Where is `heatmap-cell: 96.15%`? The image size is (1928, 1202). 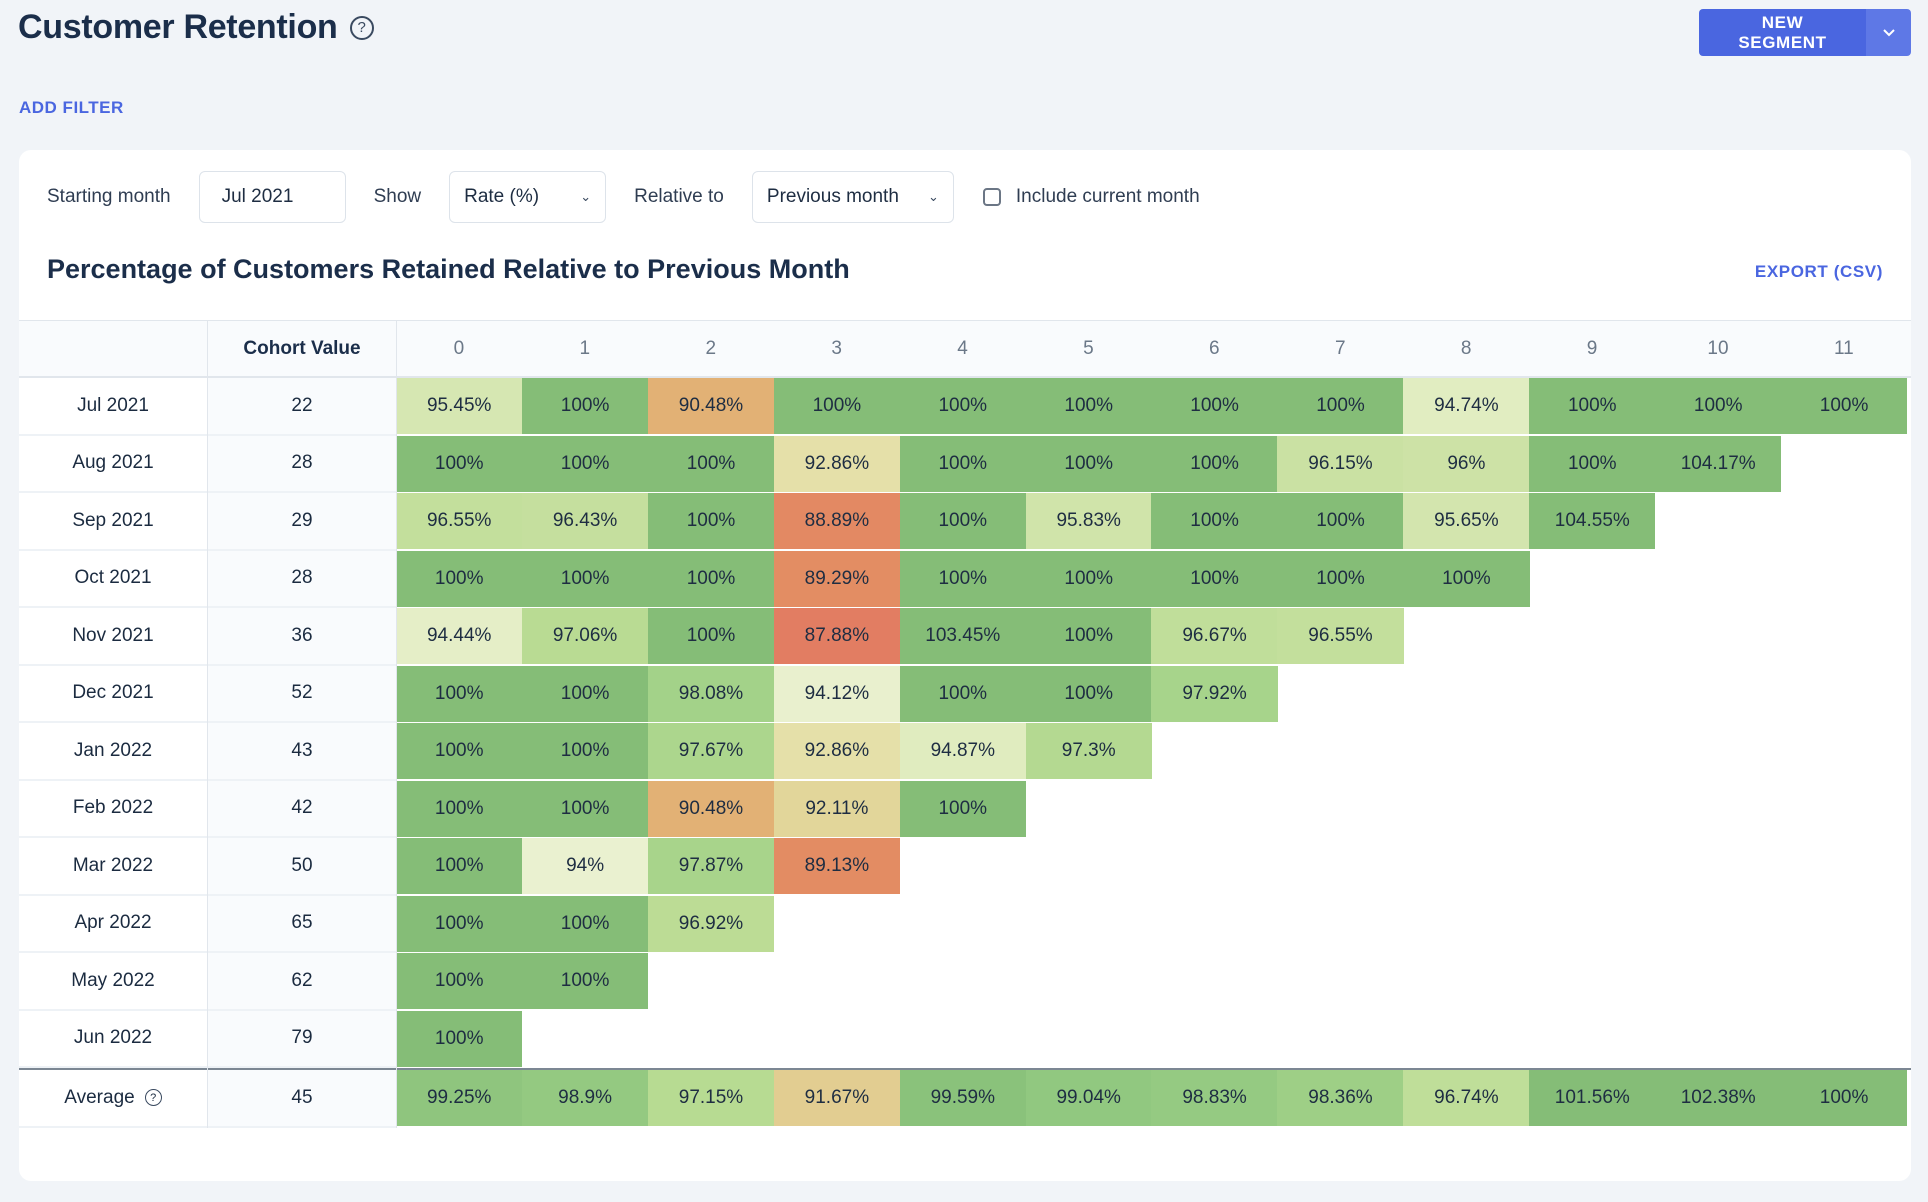
heatmap-cell: 96.15% is located at coordinates (1340, 463).